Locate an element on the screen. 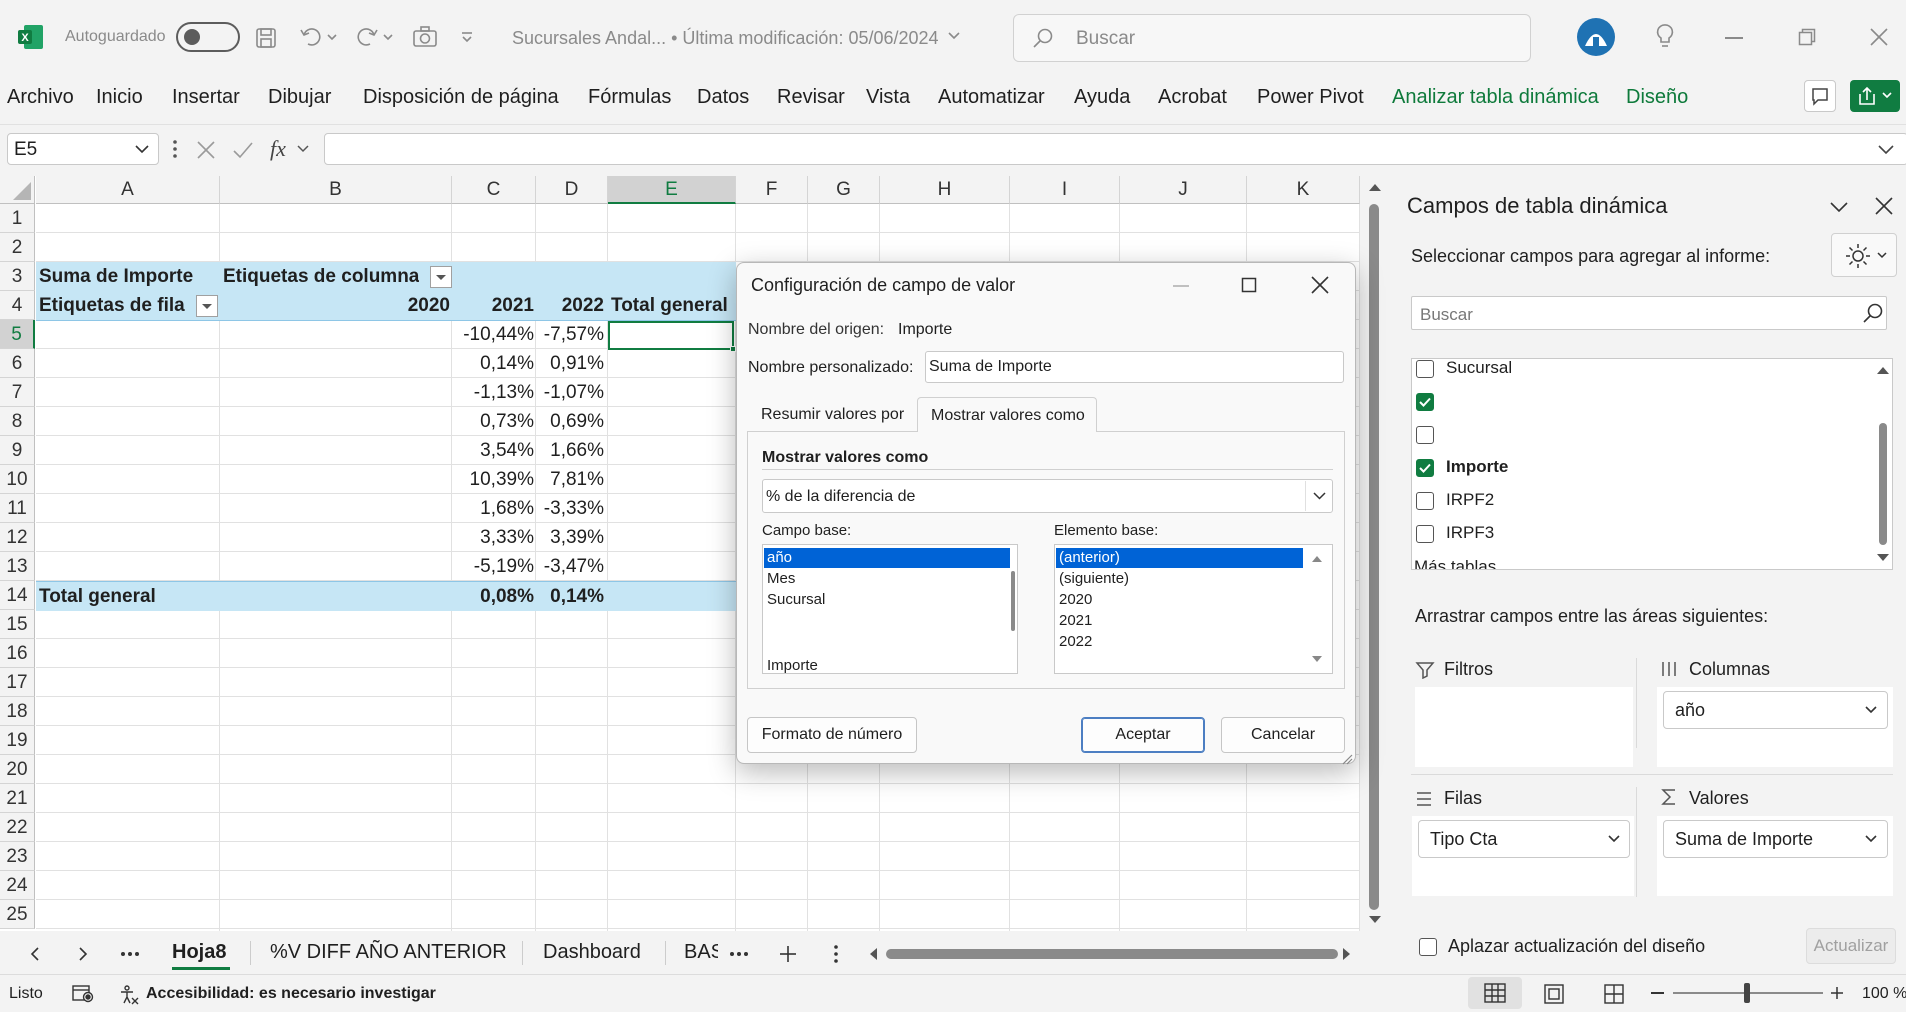 The image size is (1906, 1012). column-header-a: A is located at coordinates (128, 190).